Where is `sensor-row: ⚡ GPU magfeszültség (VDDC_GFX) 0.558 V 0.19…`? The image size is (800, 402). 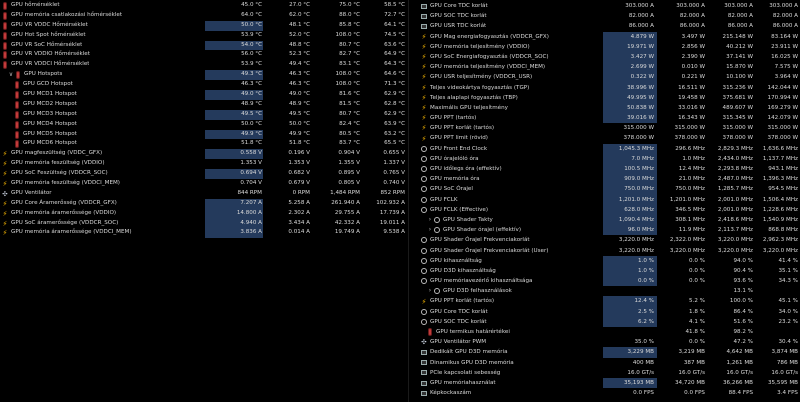
sensor-row: ⚡ GPU magfeszültség (VDDC_GFX) 0.558 V 0.19… is located at coordinates (204, 154).